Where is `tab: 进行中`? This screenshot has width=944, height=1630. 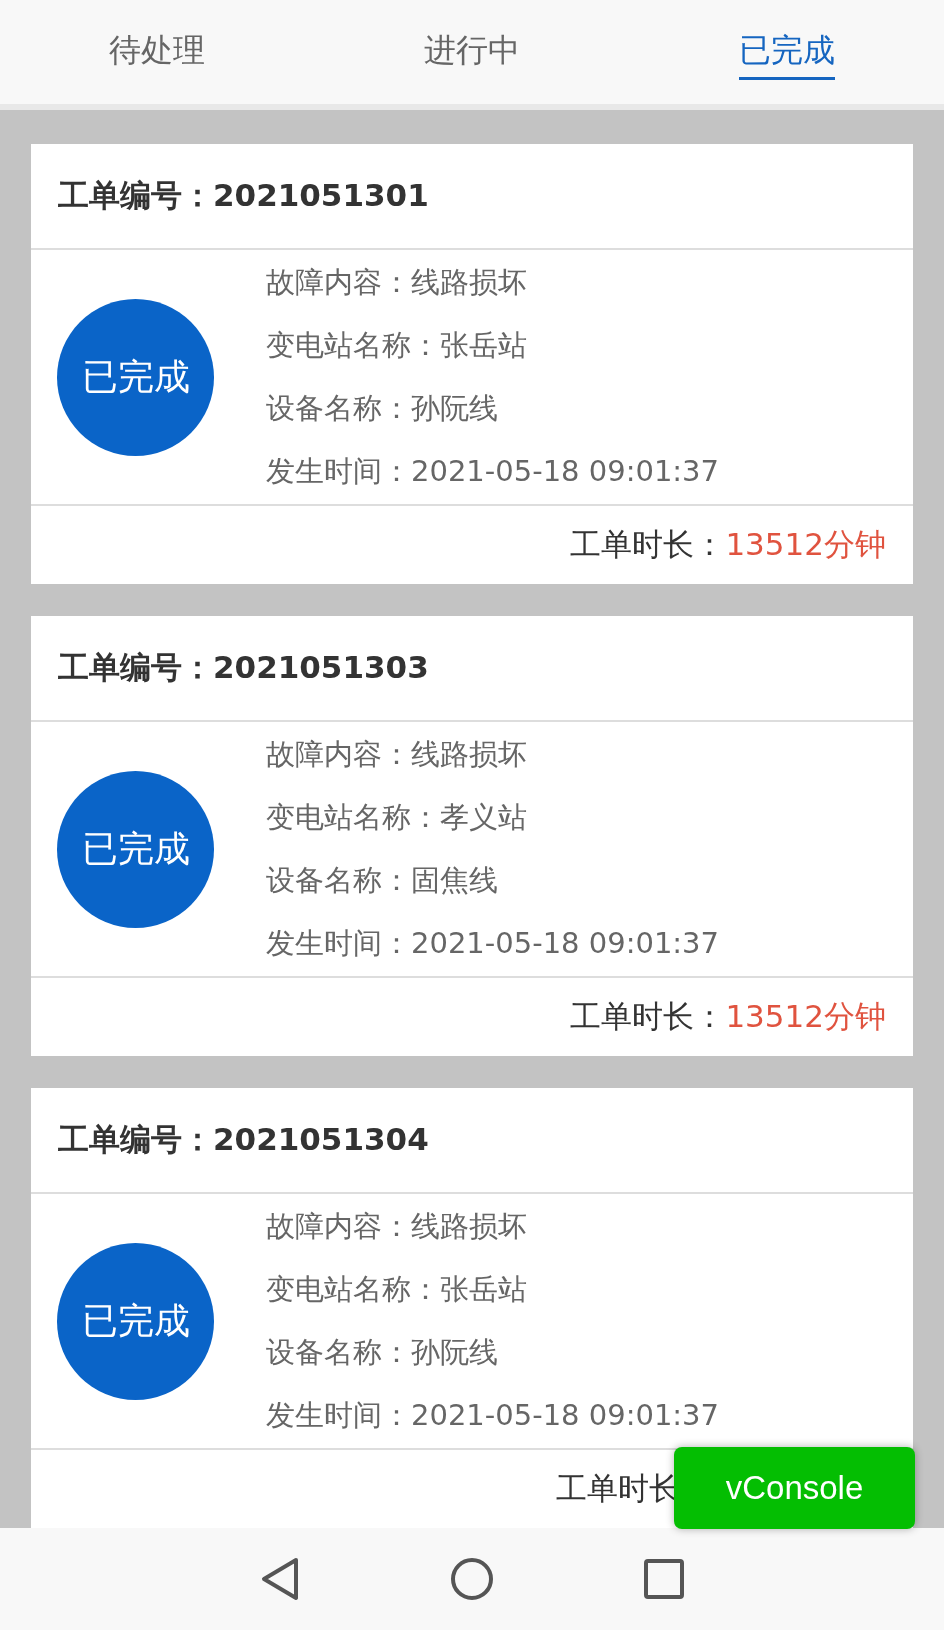 tab: 进行中 is located at coordinates (472, 52).